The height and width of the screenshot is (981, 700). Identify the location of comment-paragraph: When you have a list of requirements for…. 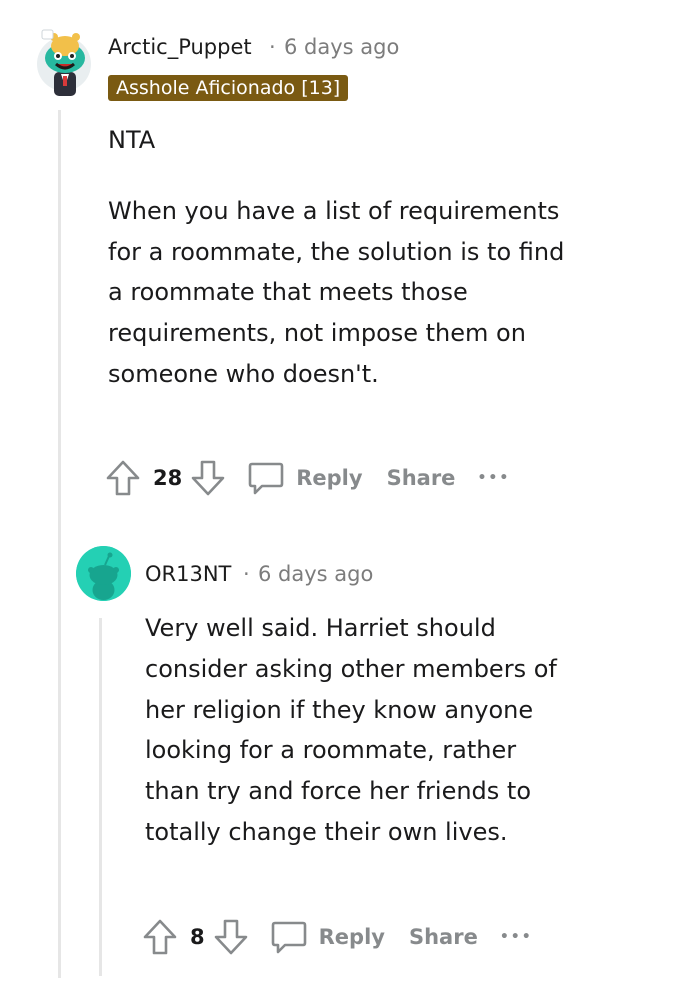
(336, 292).